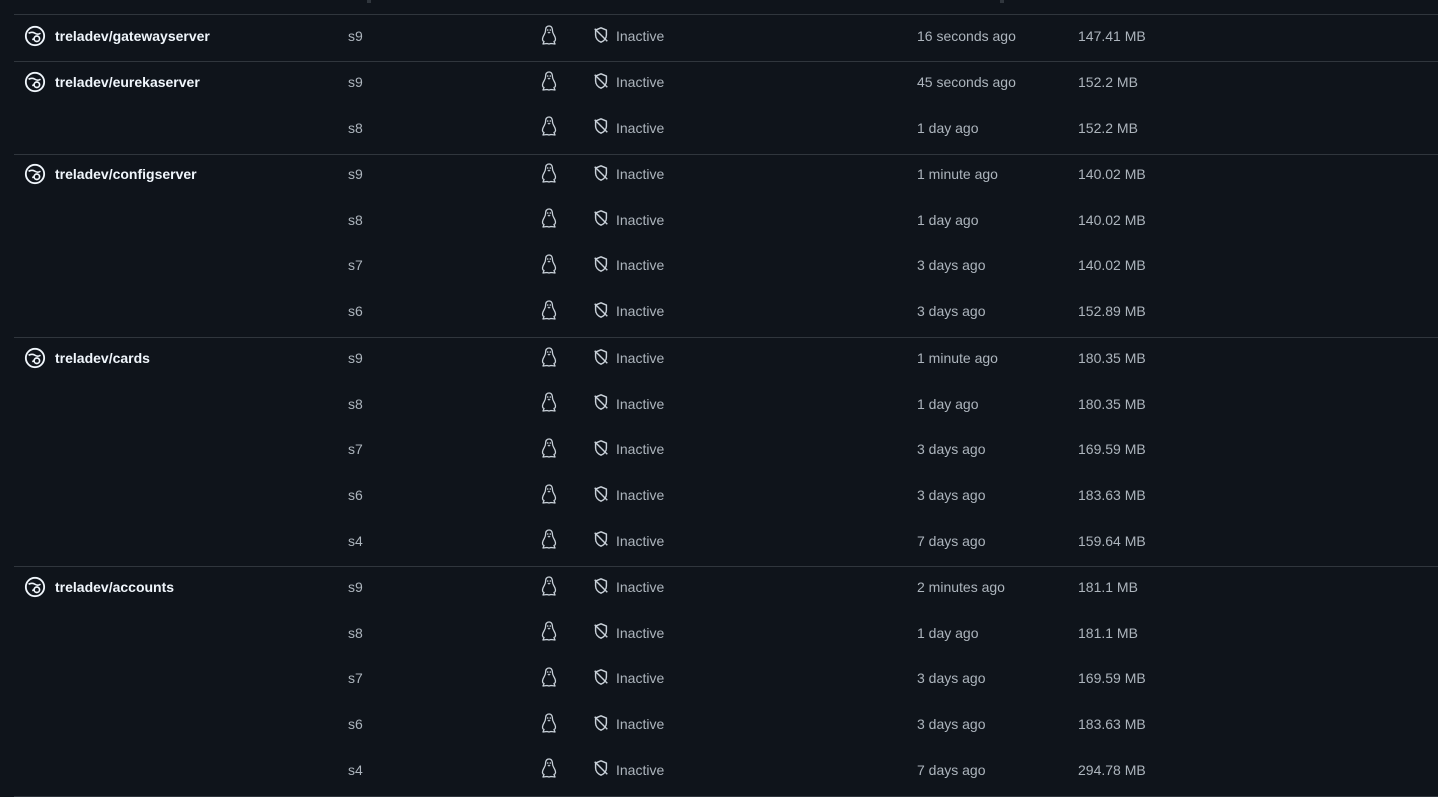  I want to click on version-row: s7 Inactive 3 days ago 140.02 MB, so click(726, 265).